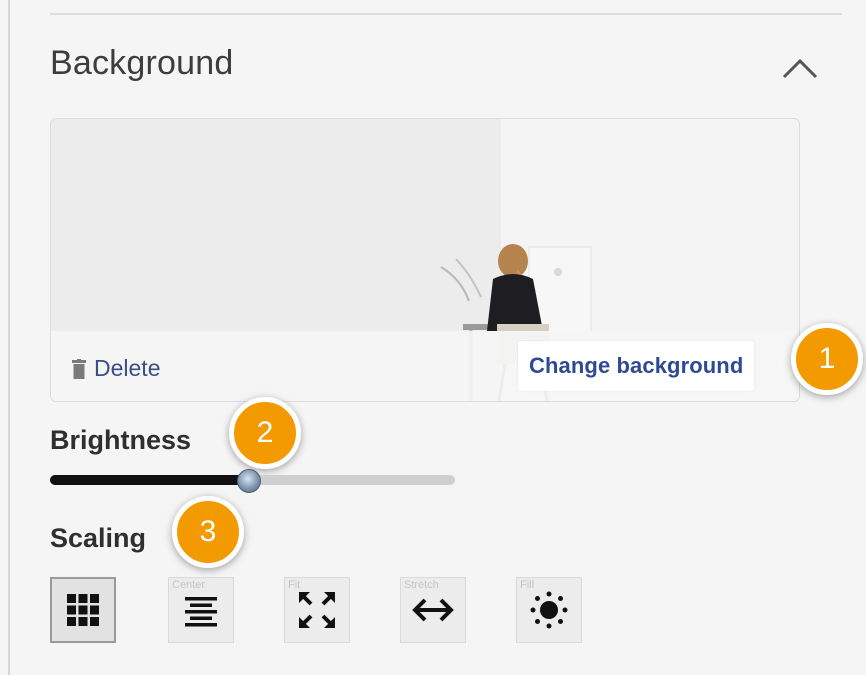 The image size is (866, 675). Describe the element at coordinates (9, 337) in the screenshot. I see `panel-left-border` at that location.